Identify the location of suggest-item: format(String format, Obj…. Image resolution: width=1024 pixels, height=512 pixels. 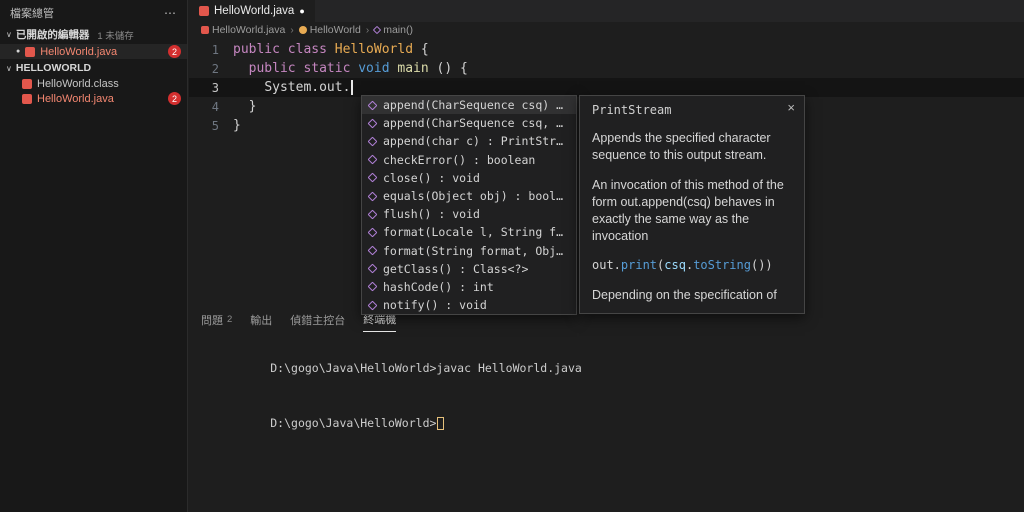
(469, 251).